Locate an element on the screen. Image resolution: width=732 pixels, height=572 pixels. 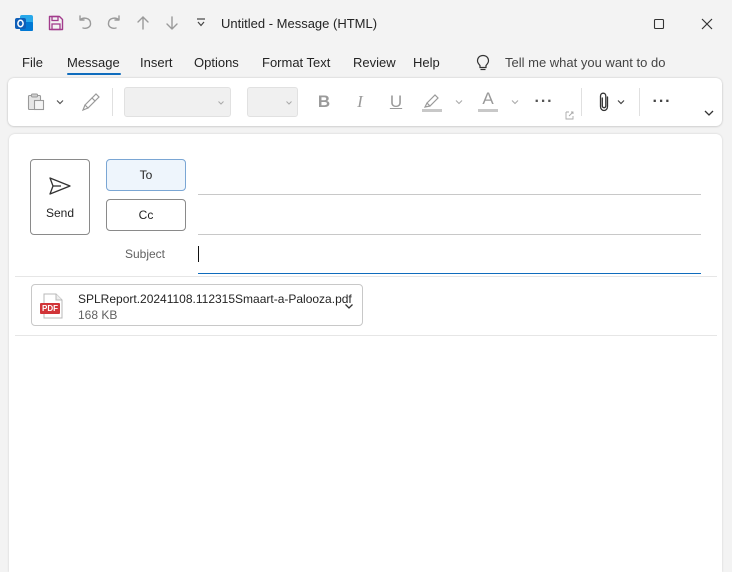
font-color-swatch is located at coordinates (488, 110).